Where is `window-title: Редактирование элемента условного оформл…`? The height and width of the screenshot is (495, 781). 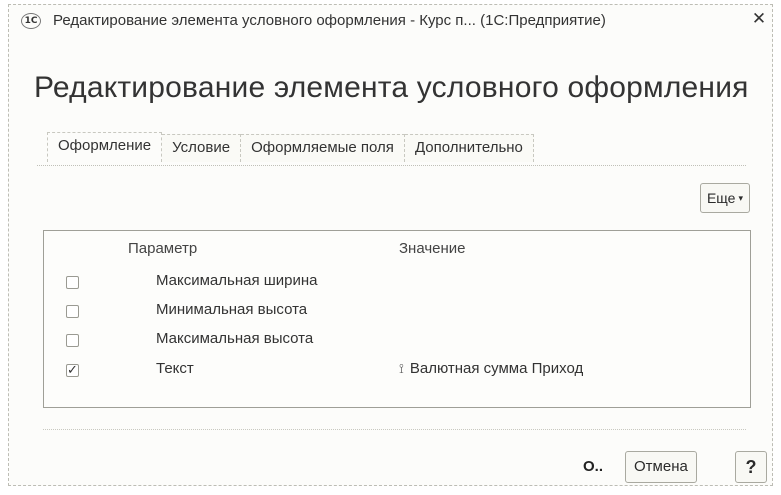
window-title: Редактирование элемента условного оформл… is located at coordinates (329, 20).